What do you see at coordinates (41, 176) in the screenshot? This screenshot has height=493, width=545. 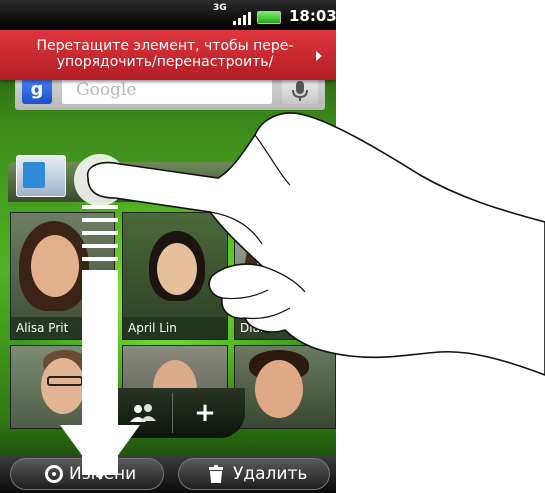 I see `contacts-card-icon` at bounding box center [41, 176].